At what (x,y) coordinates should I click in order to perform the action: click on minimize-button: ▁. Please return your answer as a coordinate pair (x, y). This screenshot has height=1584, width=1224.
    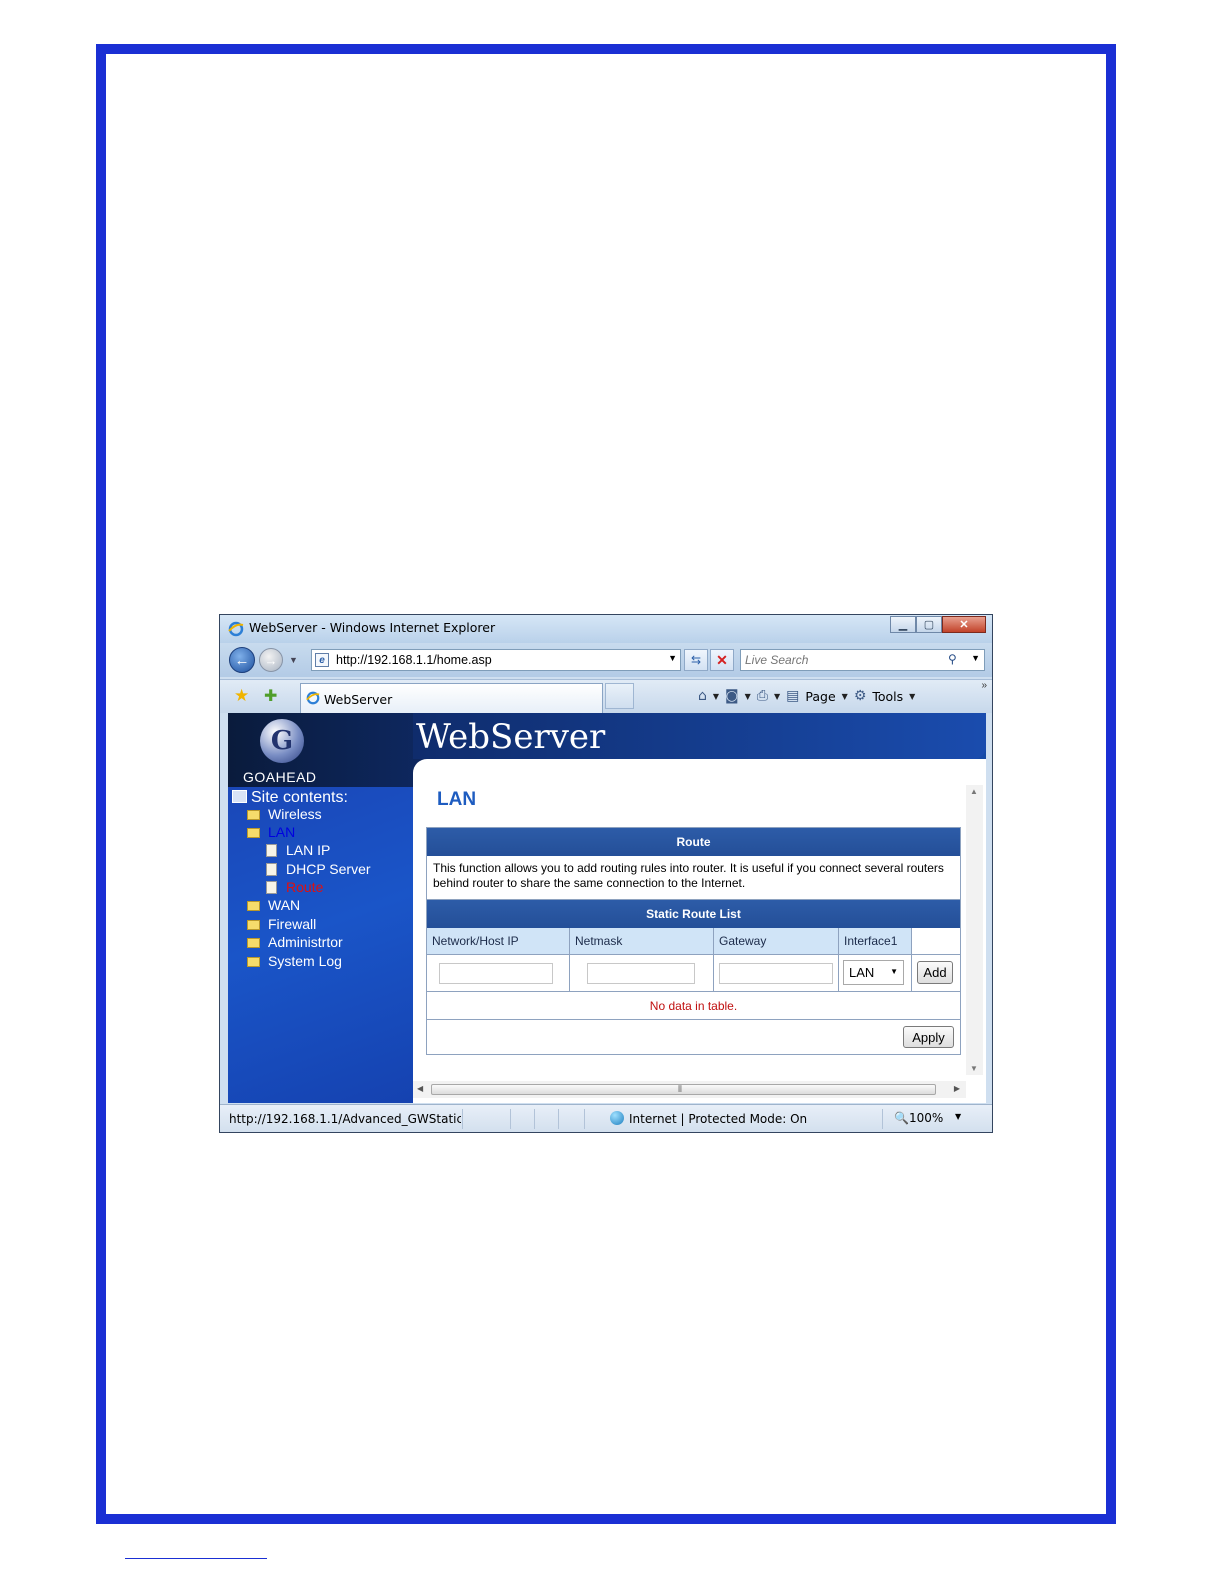
    Looking at the image, I should click on (903, 624).